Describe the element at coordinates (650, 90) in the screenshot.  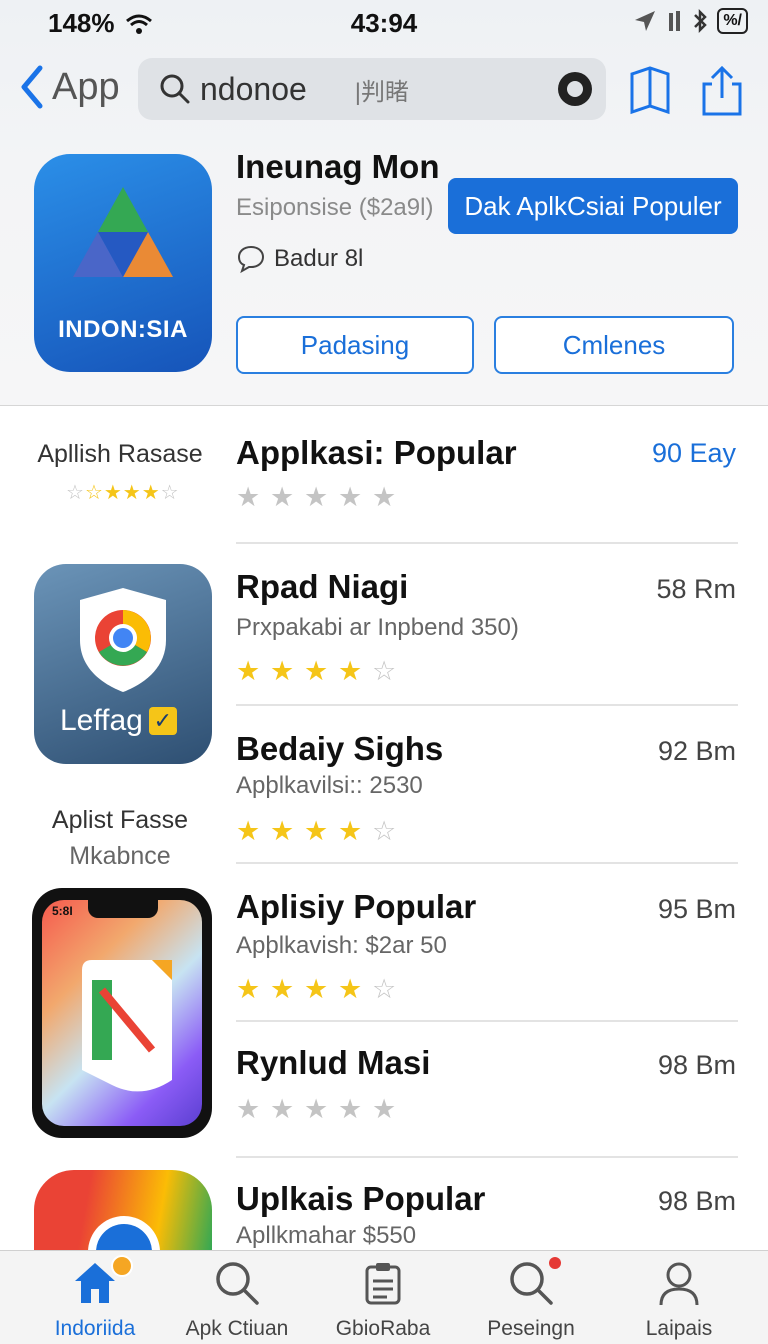
I see `book-icon` at that location.